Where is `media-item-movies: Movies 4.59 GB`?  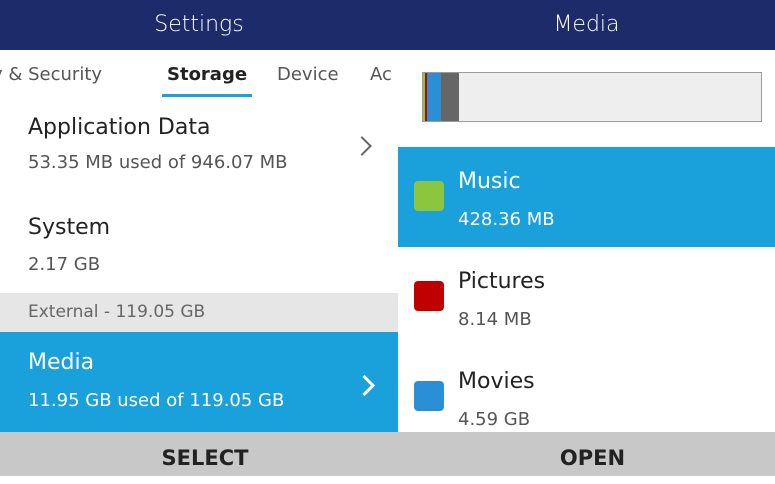
media-item-movies: Movies 4.59 GB is located at coordinates (586, 389).